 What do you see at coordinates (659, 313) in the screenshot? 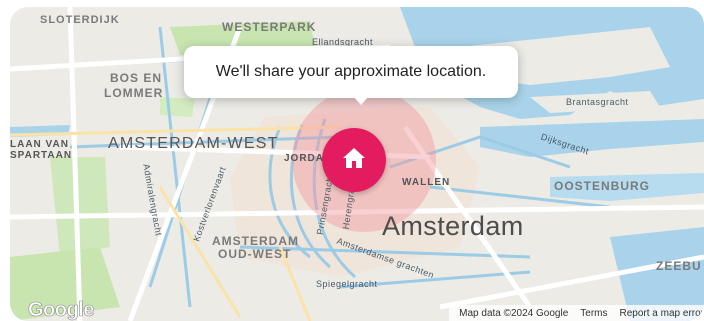
I see `report-map-error-link: Report a map error` at bounding box center [659, 313].